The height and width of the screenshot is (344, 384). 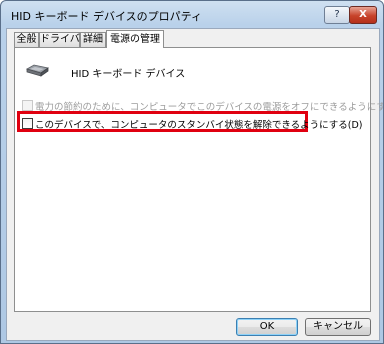 What do you see at coordinates (26, 39) in the screenshot?
I see `tab-general: 全般` at bounding box center [26, 39].